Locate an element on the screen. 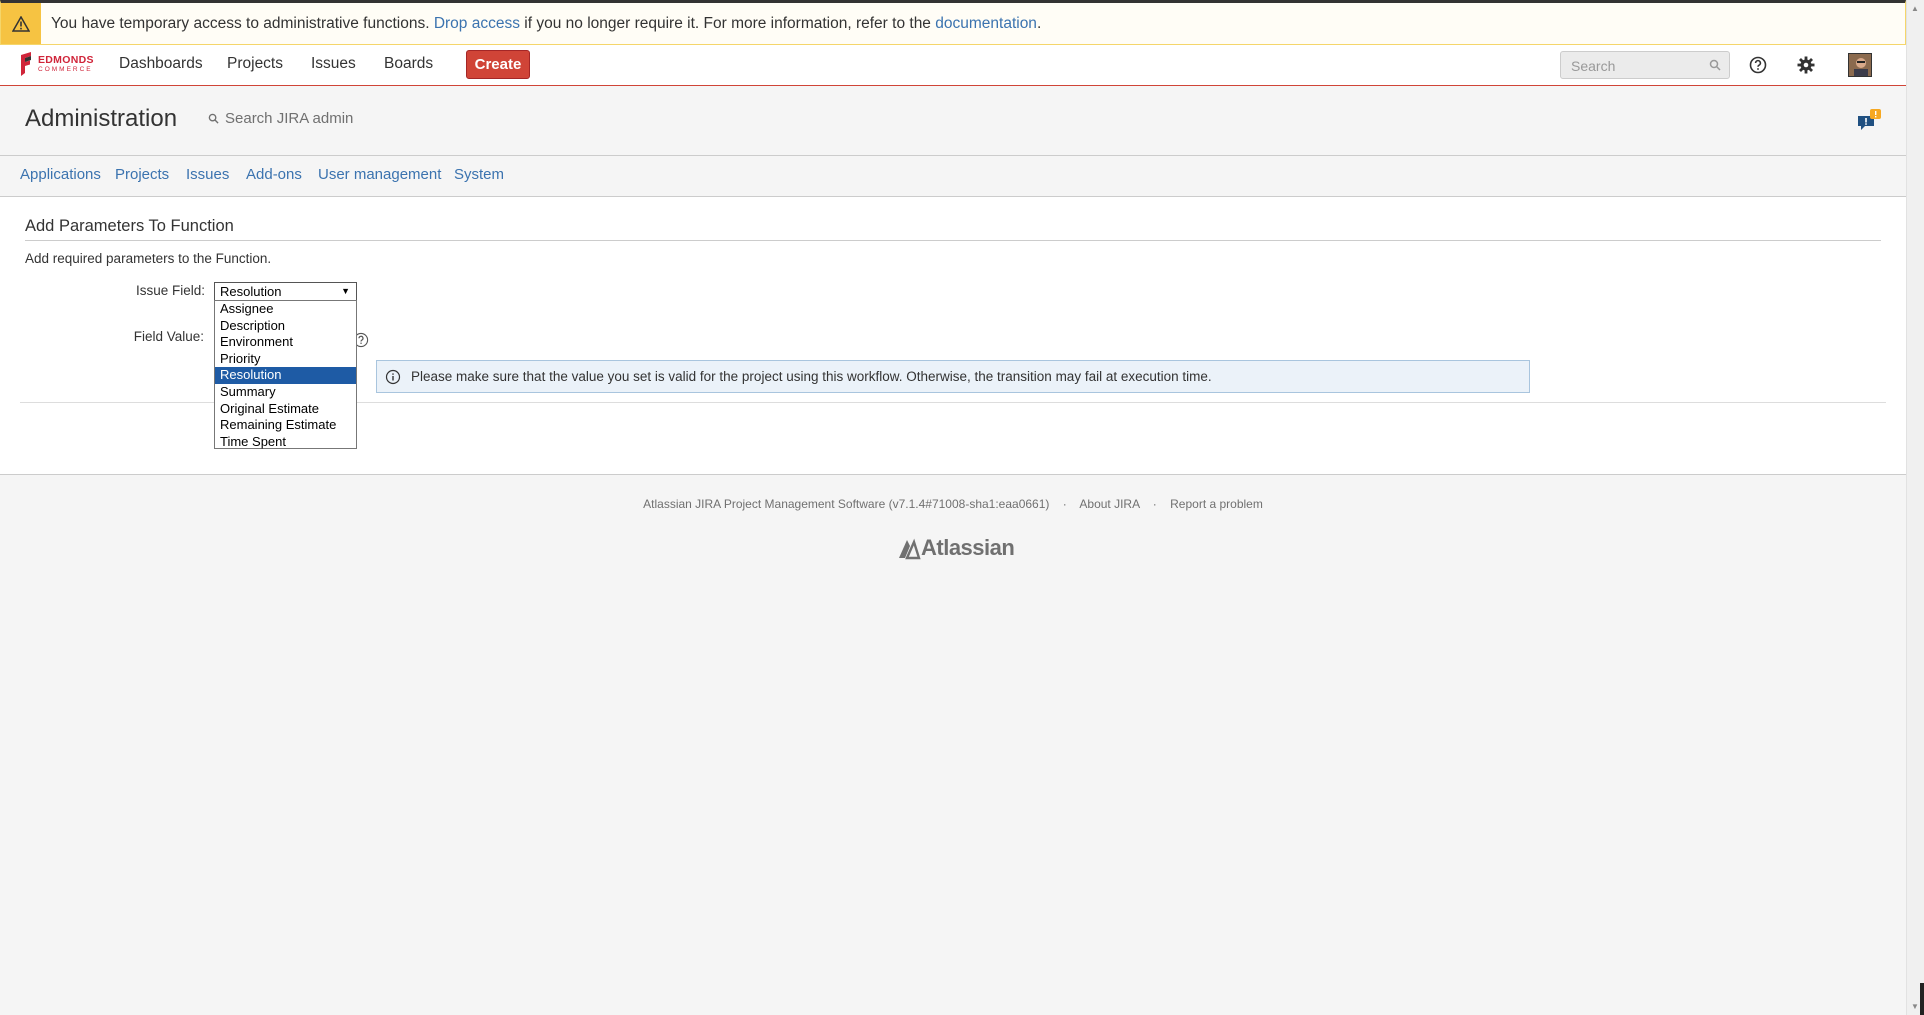  page-title: Administration is located at coordinates (101, 118).